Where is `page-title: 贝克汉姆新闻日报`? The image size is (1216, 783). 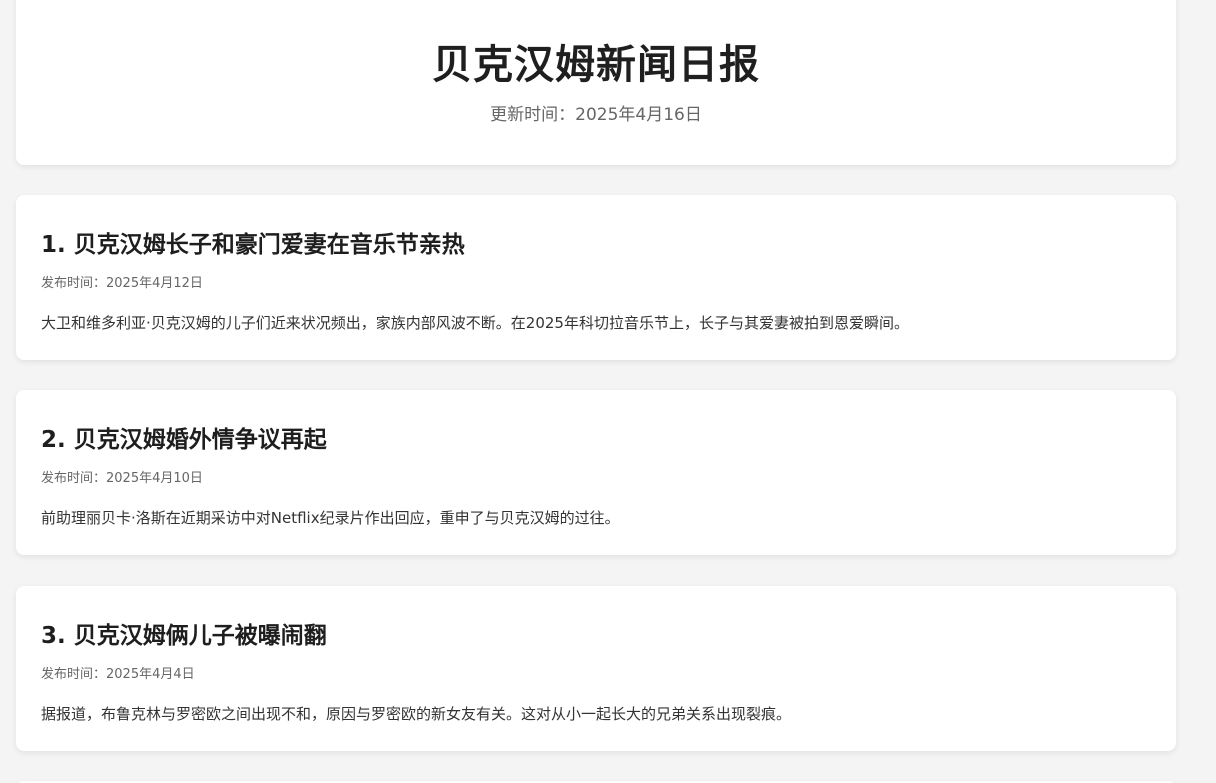 page-title: 贝克汉姆新闻日报 is located at coordinates (596, 65).